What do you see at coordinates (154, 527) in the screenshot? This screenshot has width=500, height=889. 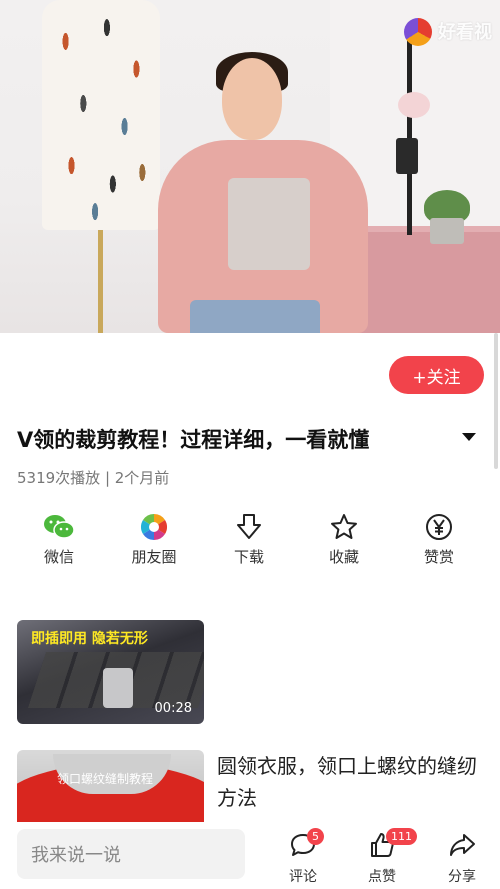 I see `moments-icon` at bounding box center [154, 527].